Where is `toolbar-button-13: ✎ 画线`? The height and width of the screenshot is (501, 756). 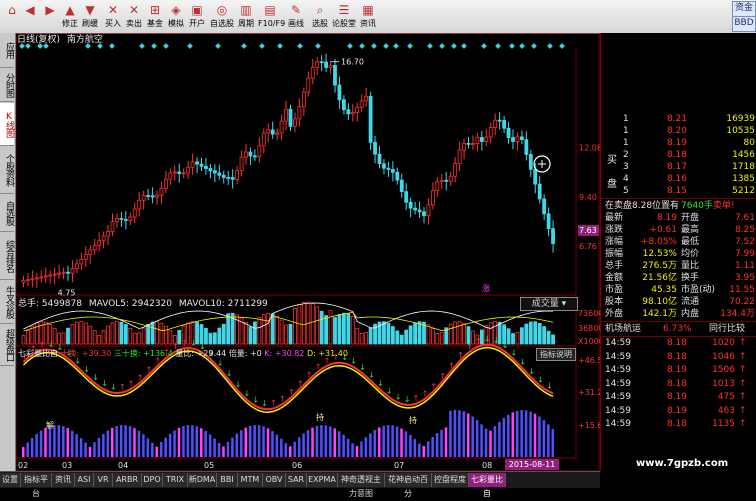
toolbar-button-13: ✎ 画线 is located at coordinates (296, 16).